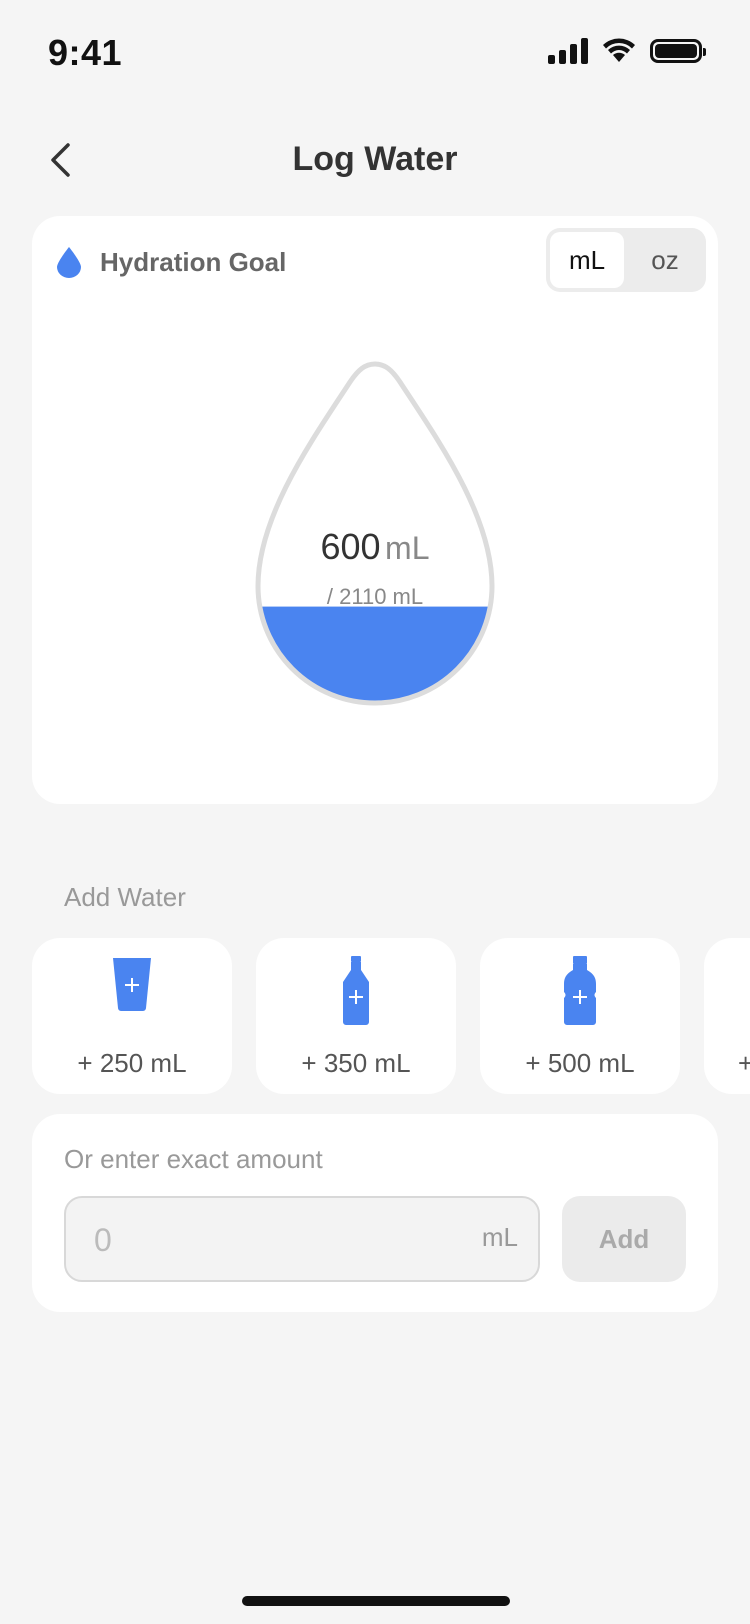 The image size is (750, 1624). I want to click on unit-toggle: mL oz, so click(626, 260).